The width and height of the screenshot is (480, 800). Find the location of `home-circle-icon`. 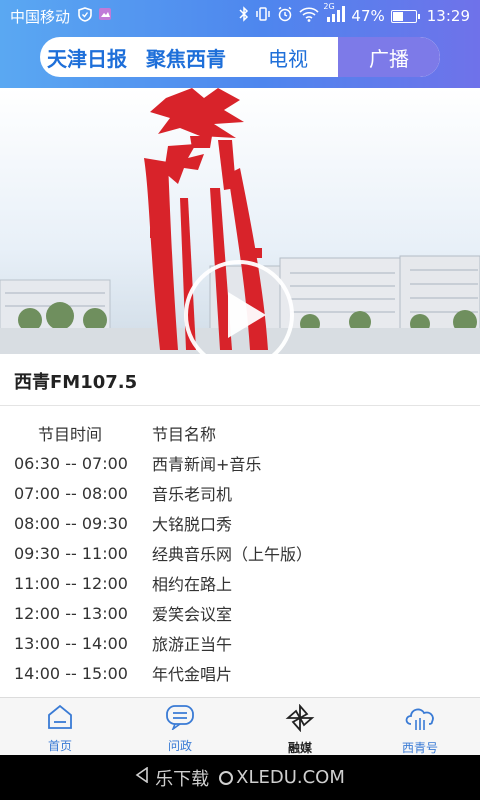

home-circle-icon is located at coordinates (226, 777).